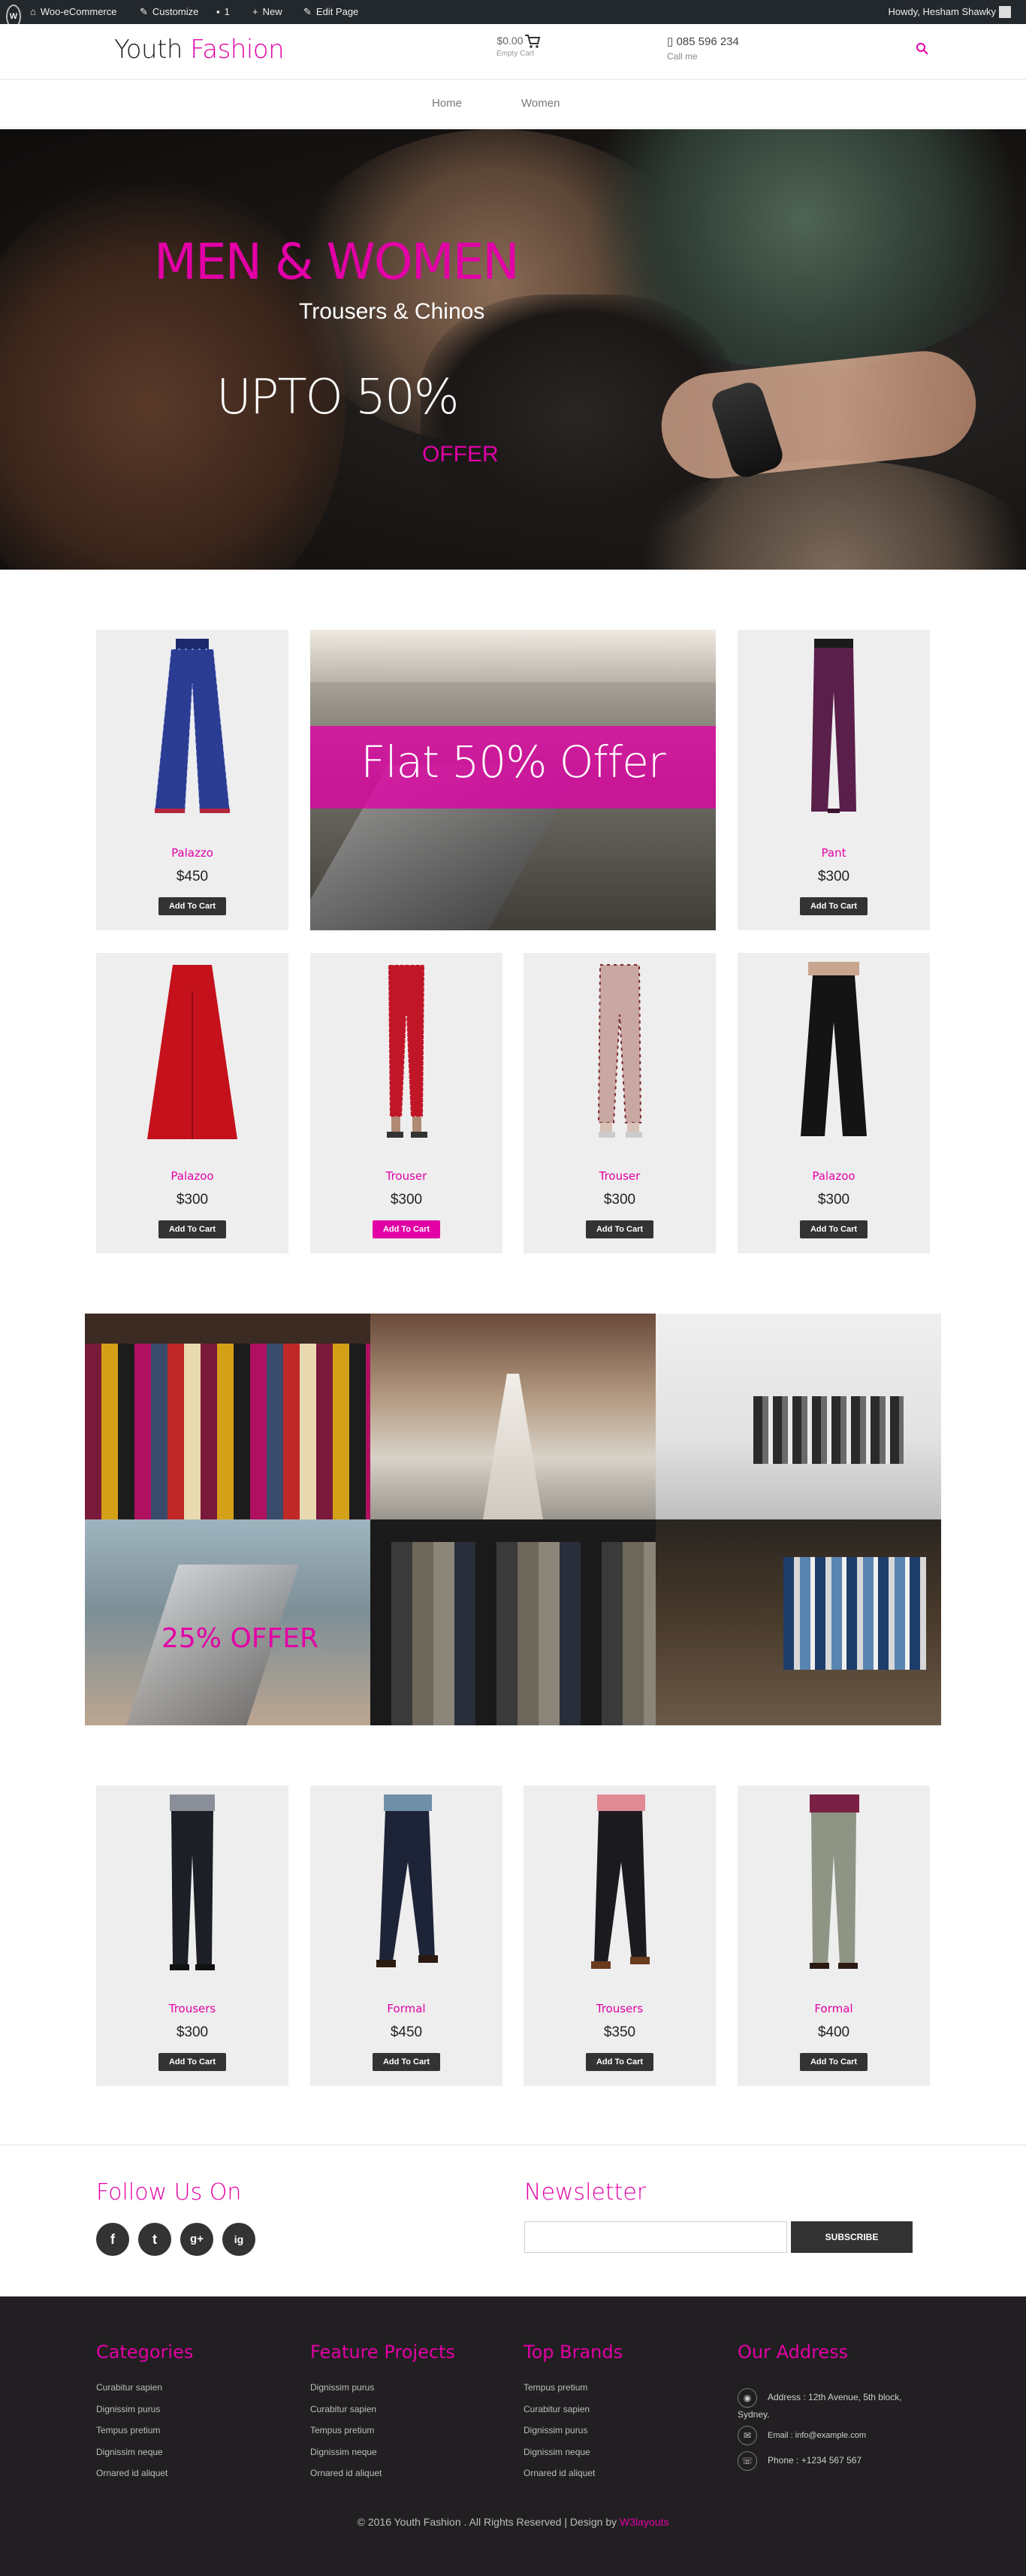  I want to click on brush-icon: ✎, so click(144, 11).